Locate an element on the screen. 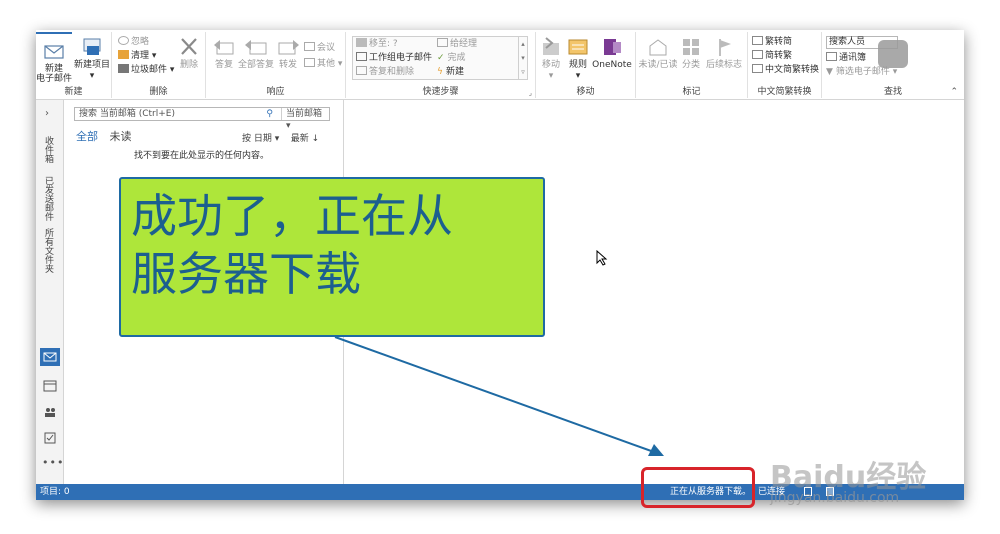 This screenshot has height=534, width=1000. junk-label: 垃圾邮件 is located at coordinates (149, 70).